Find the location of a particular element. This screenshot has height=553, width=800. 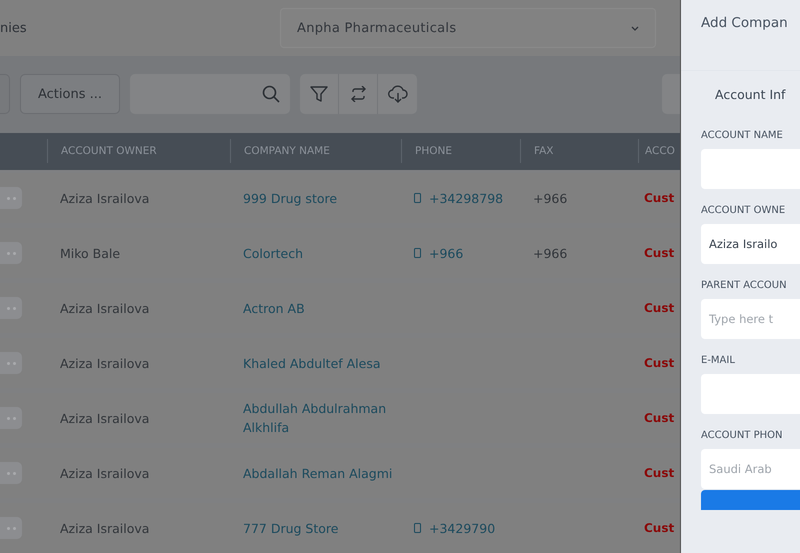

input-field: Aziza Israilo is located at coordinates (750, 244).